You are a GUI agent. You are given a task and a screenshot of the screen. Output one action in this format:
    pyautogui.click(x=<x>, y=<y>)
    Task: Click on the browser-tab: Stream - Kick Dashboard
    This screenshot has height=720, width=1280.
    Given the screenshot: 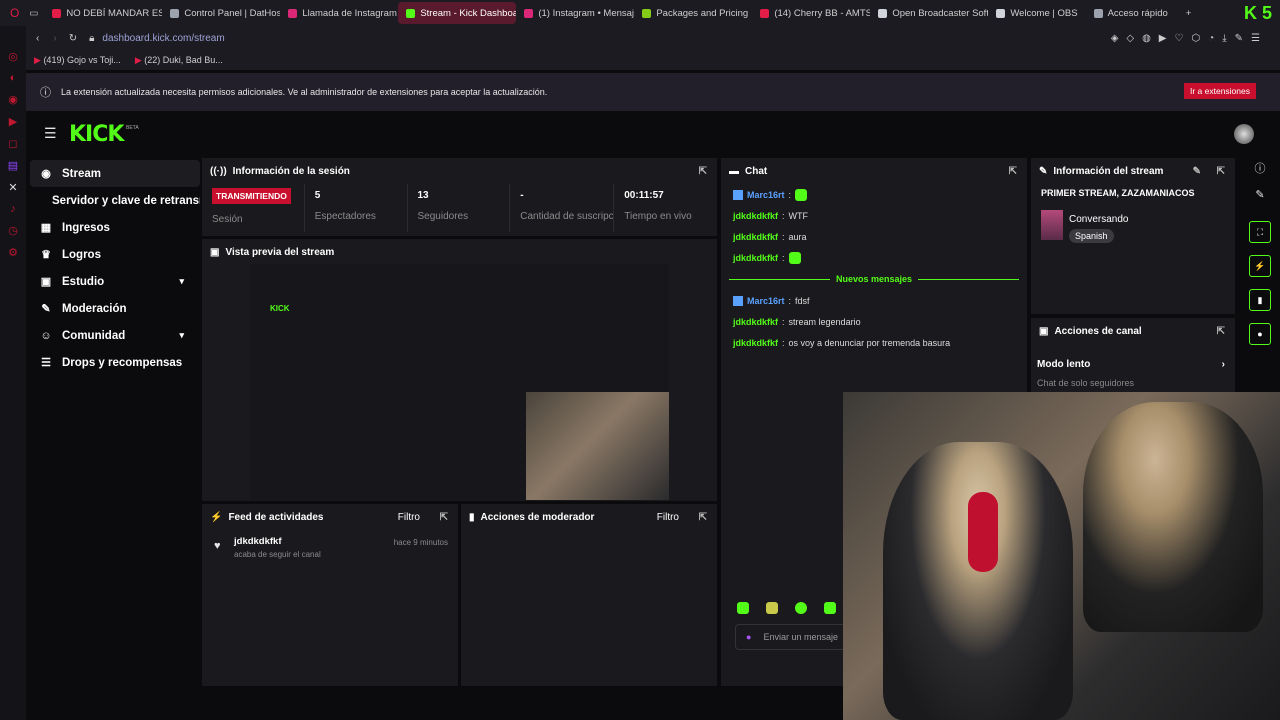 What is the action you would take?
    pyautogui.click(x=457, y=13)
    